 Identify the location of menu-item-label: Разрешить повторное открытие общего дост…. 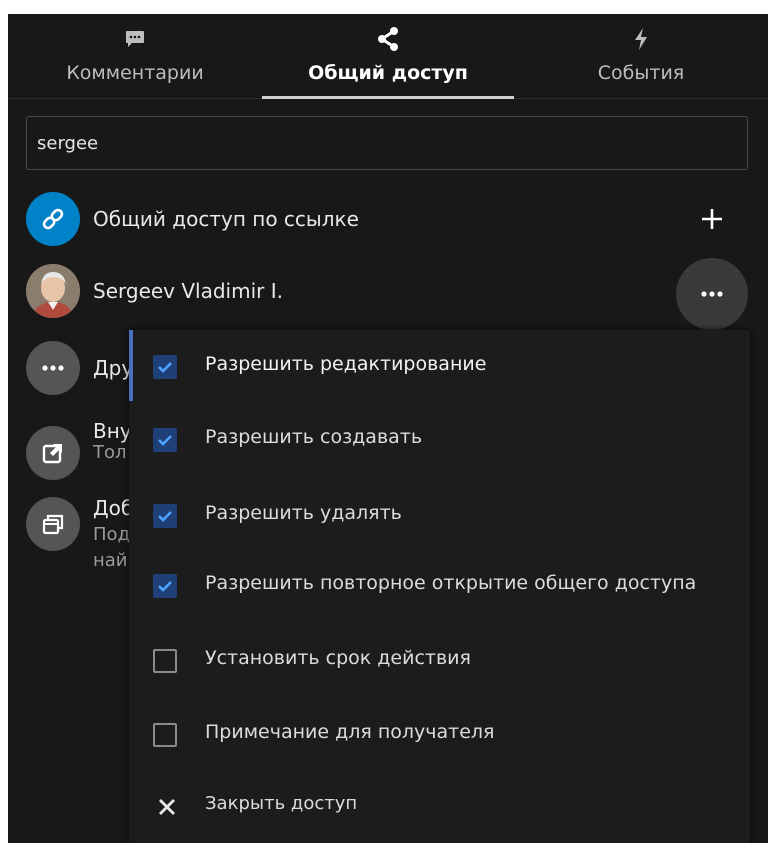
(451, 583).